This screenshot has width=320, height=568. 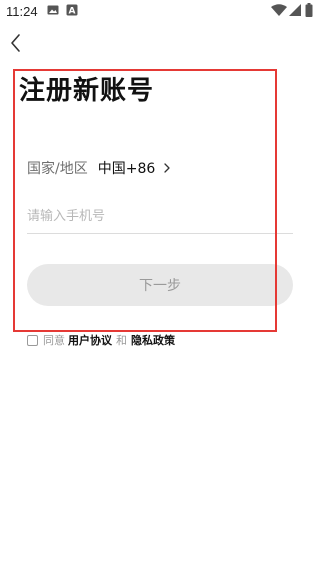 What do you see at coordinates (160, 285) in the screenshot?
I see `next-button: 下一步` at bounding box center [160, 285].